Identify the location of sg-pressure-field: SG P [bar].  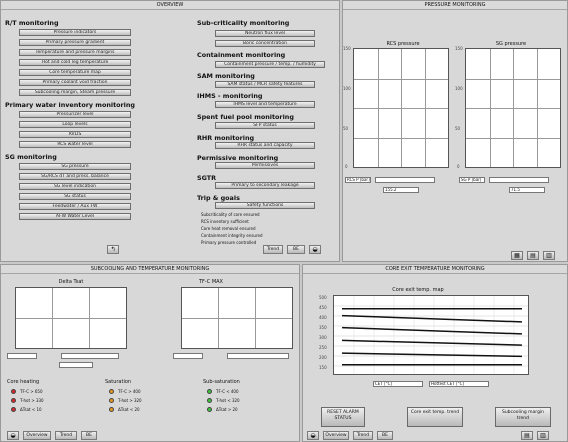
(472, 180).